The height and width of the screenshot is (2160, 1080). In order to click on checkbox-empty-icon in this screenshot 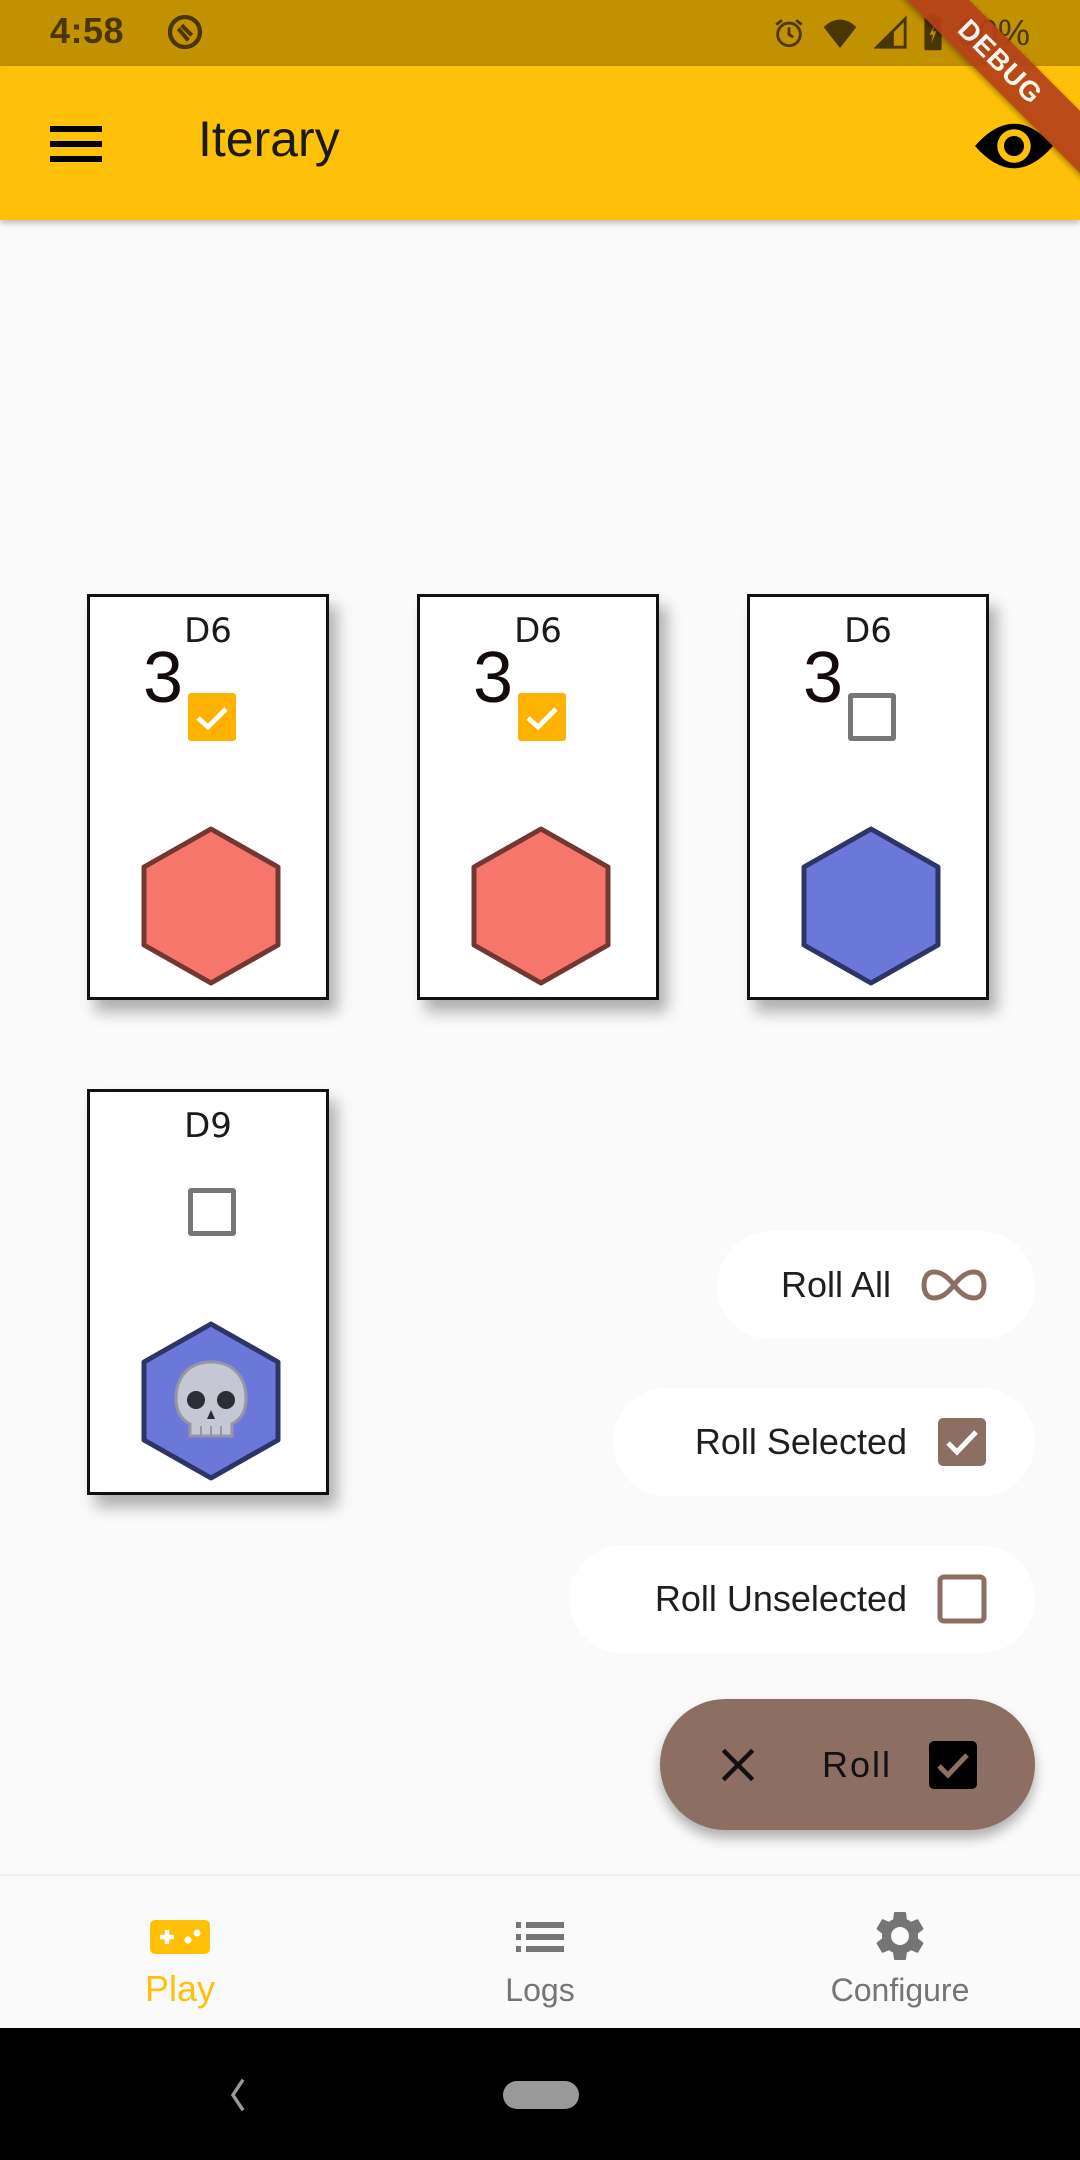, I will do `click(962, 1599)`.